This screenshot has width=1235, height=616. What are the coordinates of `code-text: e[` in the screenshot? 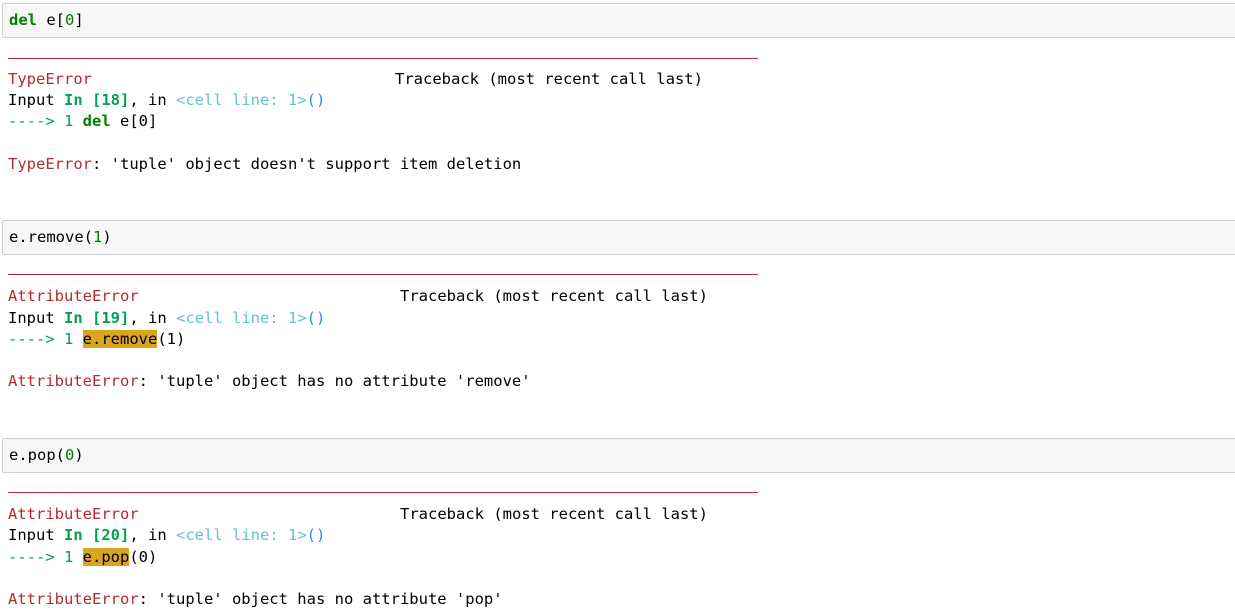 It's located at (51, 20).